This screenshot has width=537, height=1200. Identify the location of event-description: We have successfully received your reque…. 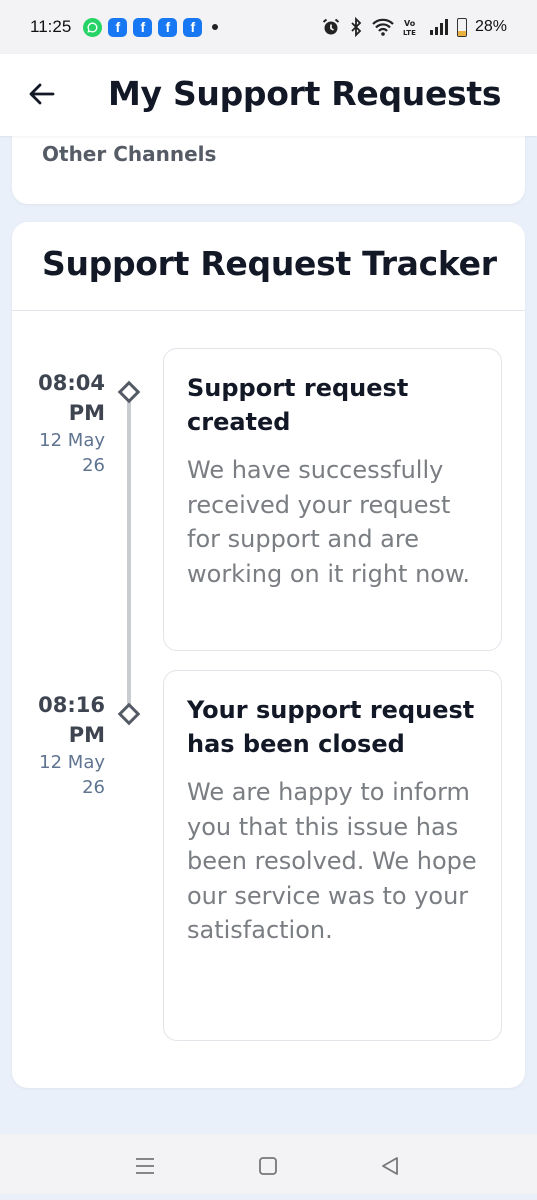
(329, 522).